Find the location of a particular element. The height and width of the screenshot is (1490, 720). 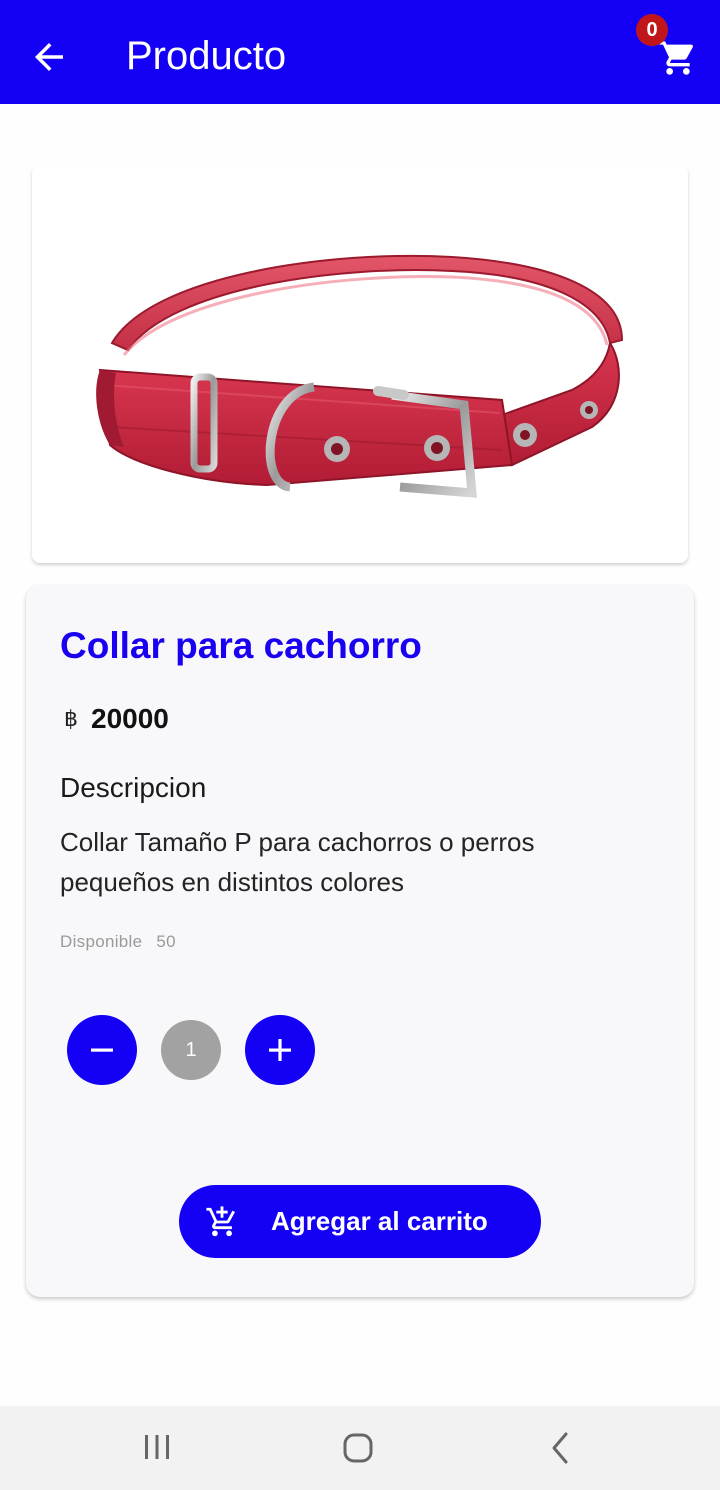

system-nav-bar is located at coordinates (360, 1448).